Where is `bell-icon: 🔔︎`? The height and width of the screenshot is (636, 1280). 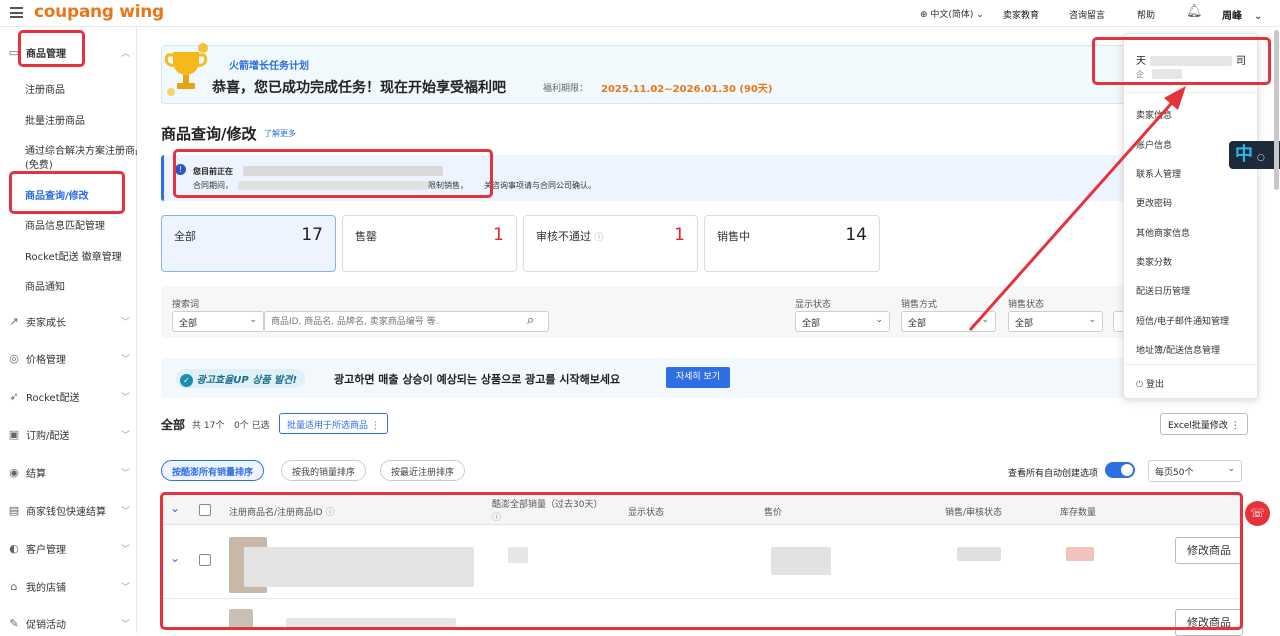 bell-icon: 🔔︎ is located at coordinates (1194, 11).